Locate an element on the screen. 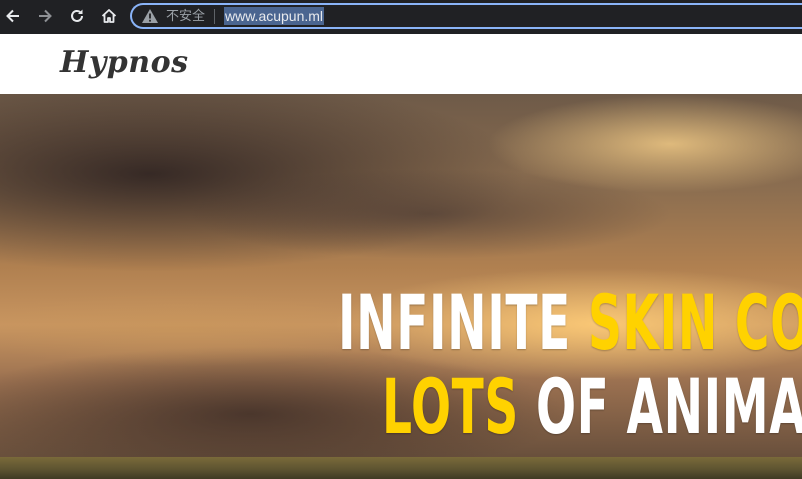  home-icon is located at coordinates (109, 16).